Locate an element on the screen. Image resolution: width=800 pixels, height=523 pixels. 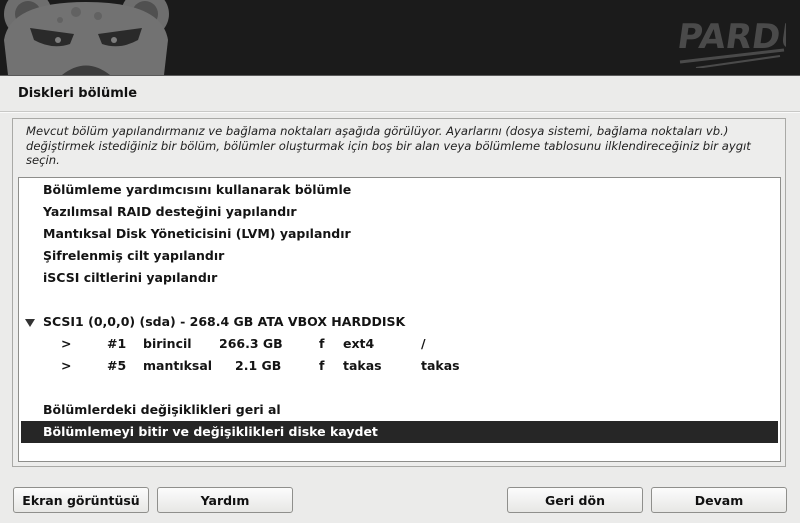
partition-mount: takas is located at coordinates (440, 365).